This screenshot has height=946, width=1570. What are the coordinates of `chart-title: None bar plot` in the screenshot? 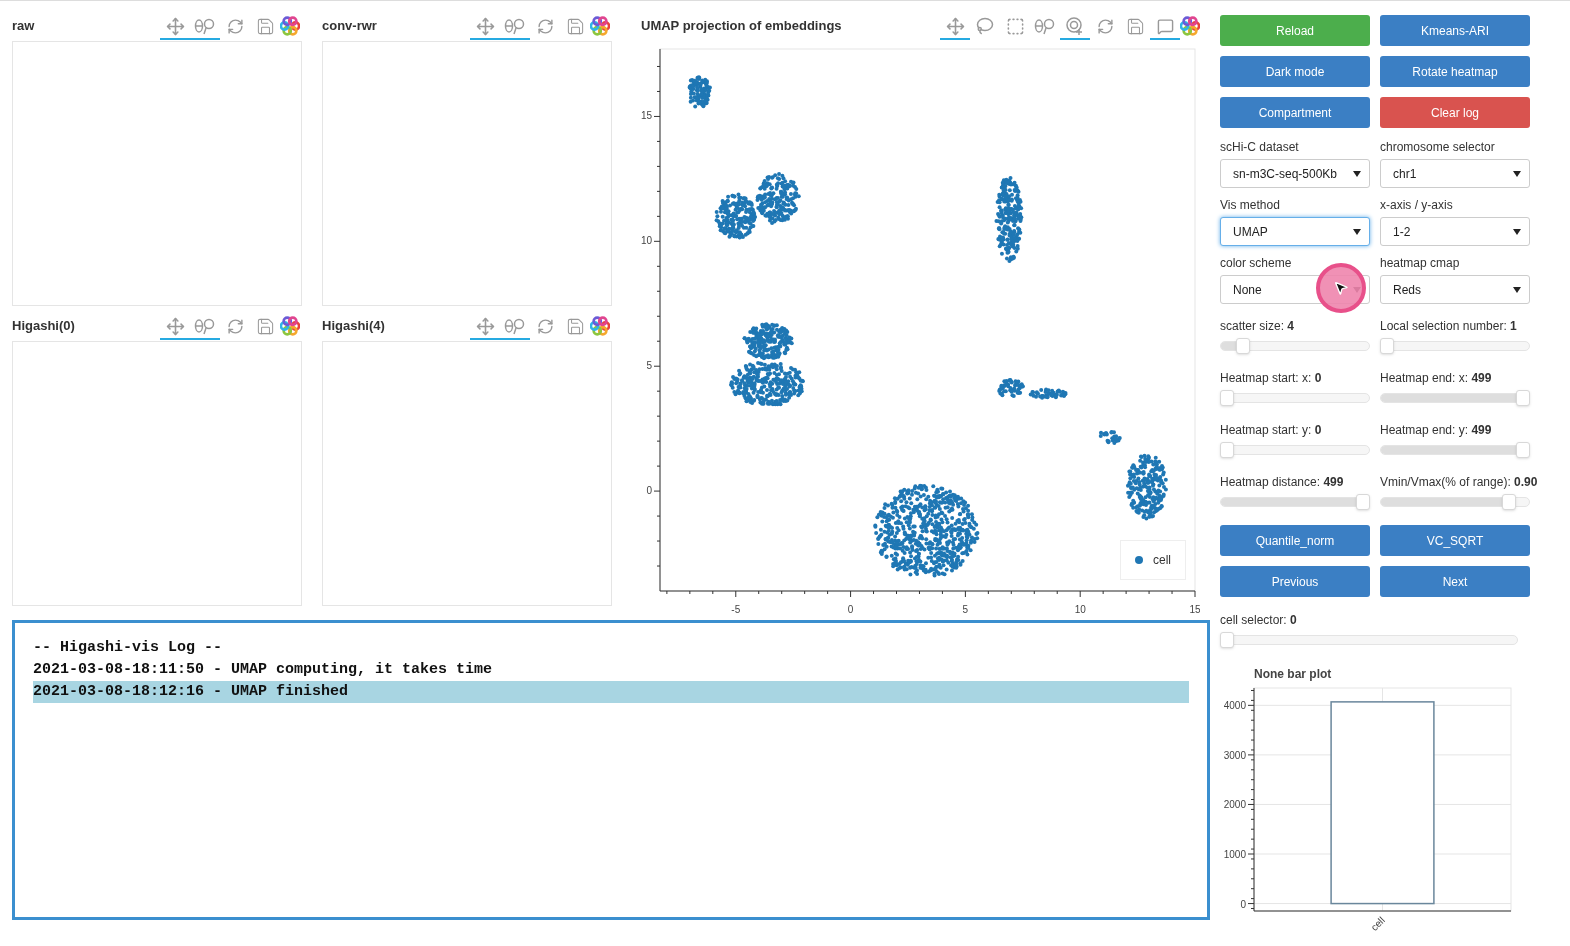 It's located at (1293, 674).